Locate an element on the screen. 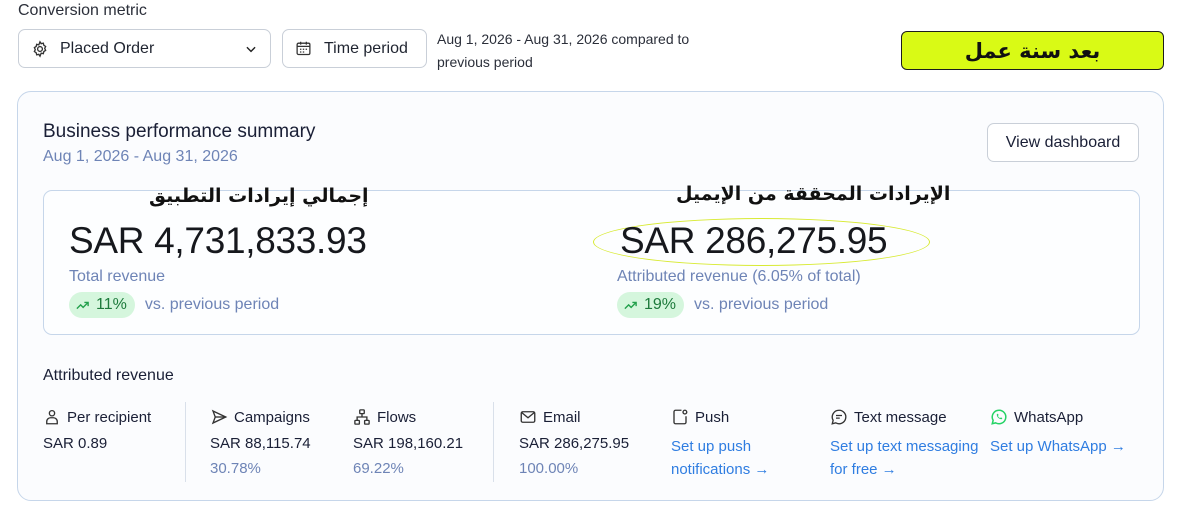 The height and width of the screenshot is (518, 1181). flows-value: SAR 198,160.21 is located at coordinates (408, 443).